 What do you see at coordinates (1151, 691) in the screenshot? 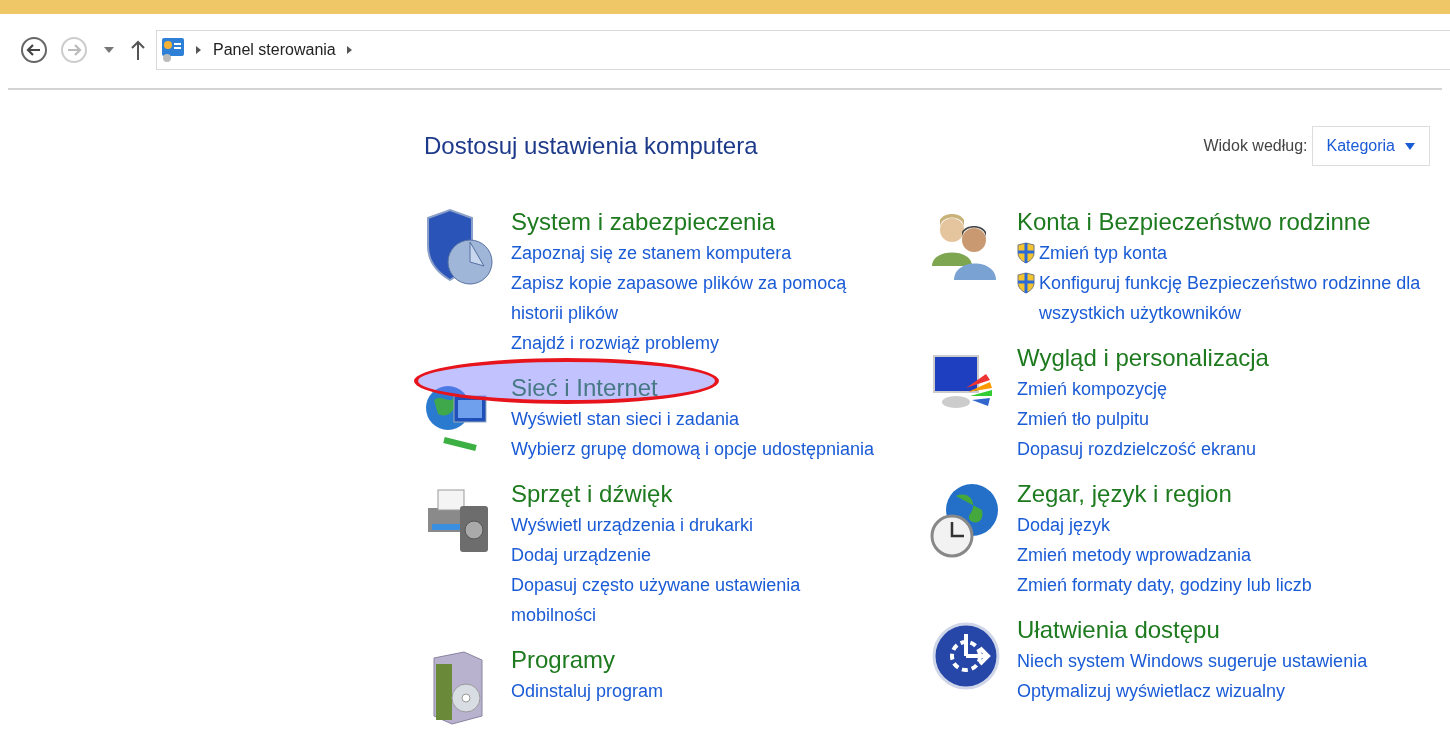
I see `task-link: Optymalizuj wyświetlacz wizualny` at bounding box center [1151, 691].